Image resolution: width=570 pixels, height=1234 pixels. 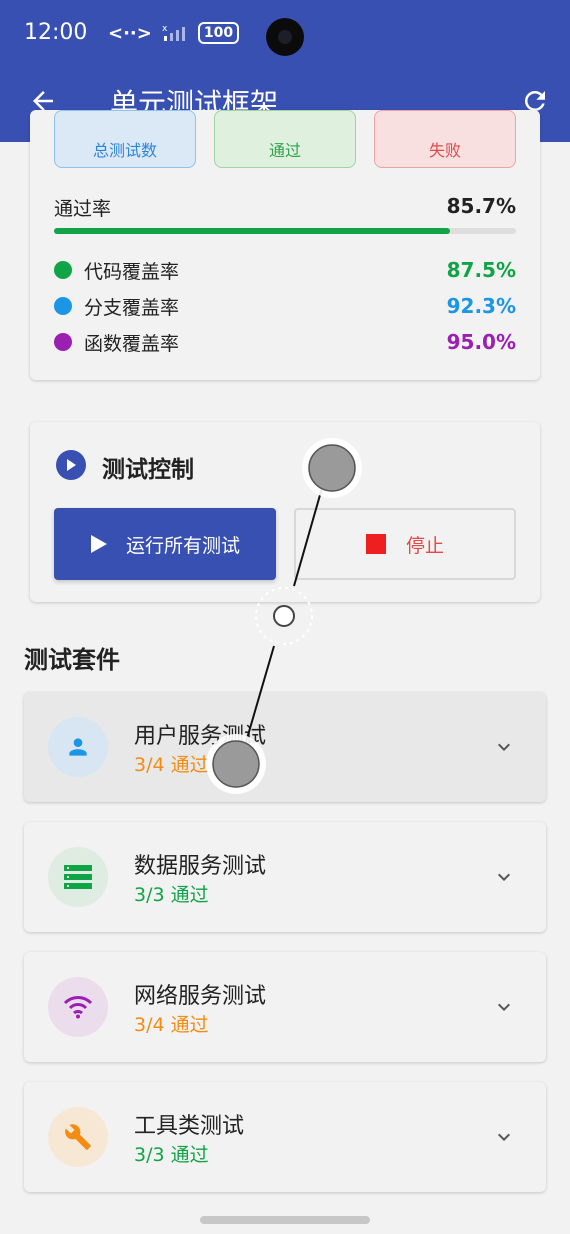 I want to click on pass-rate-value: 85.7%, so click(x=481, y=206).